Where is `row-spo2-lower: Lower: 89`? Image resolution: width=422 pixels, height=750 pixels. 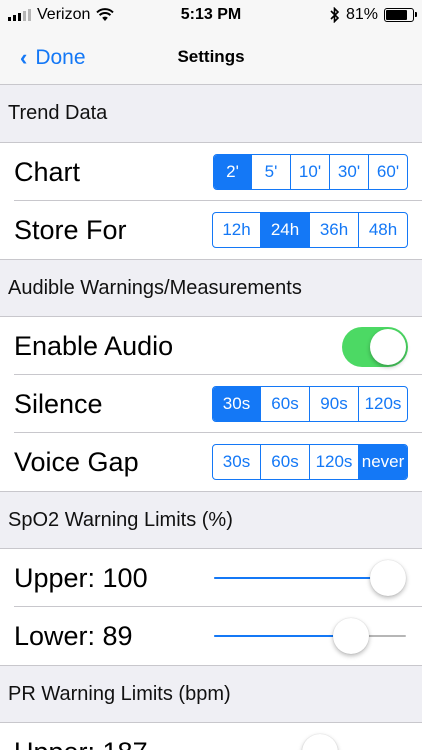
row-spo2-lower: Lower: 89 is located at coordinates (211, 636).